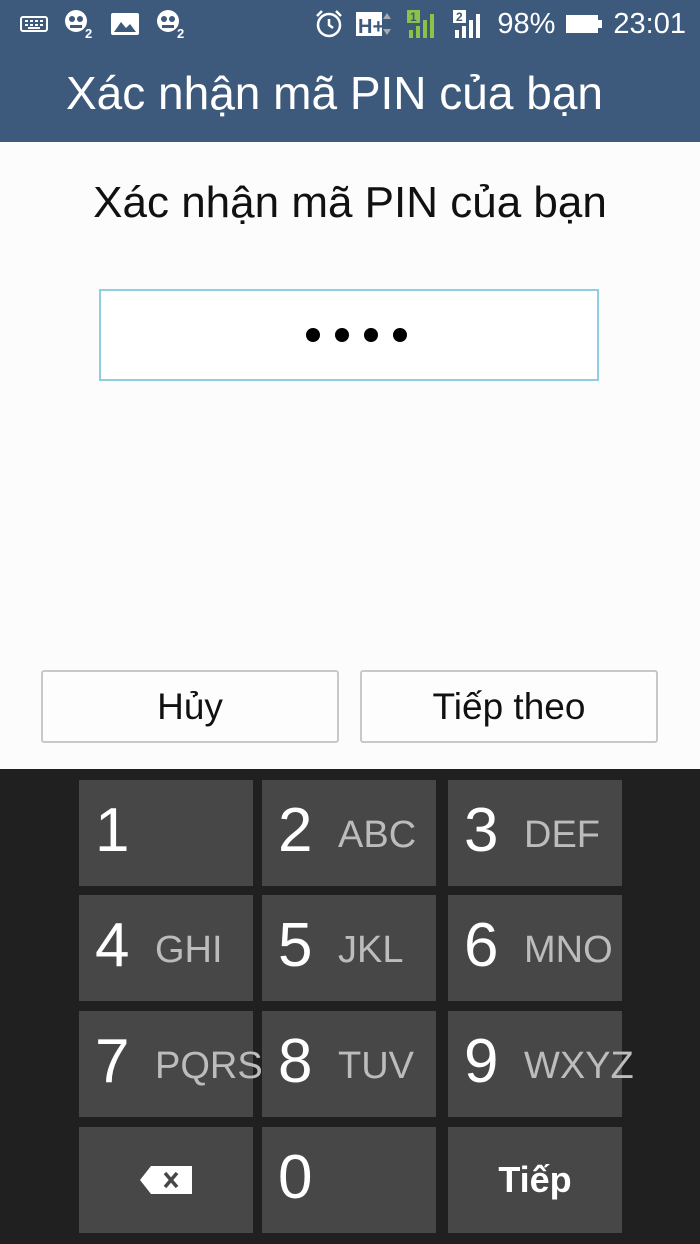  I want to click on battery-percent: 98%, so click(526, 23).